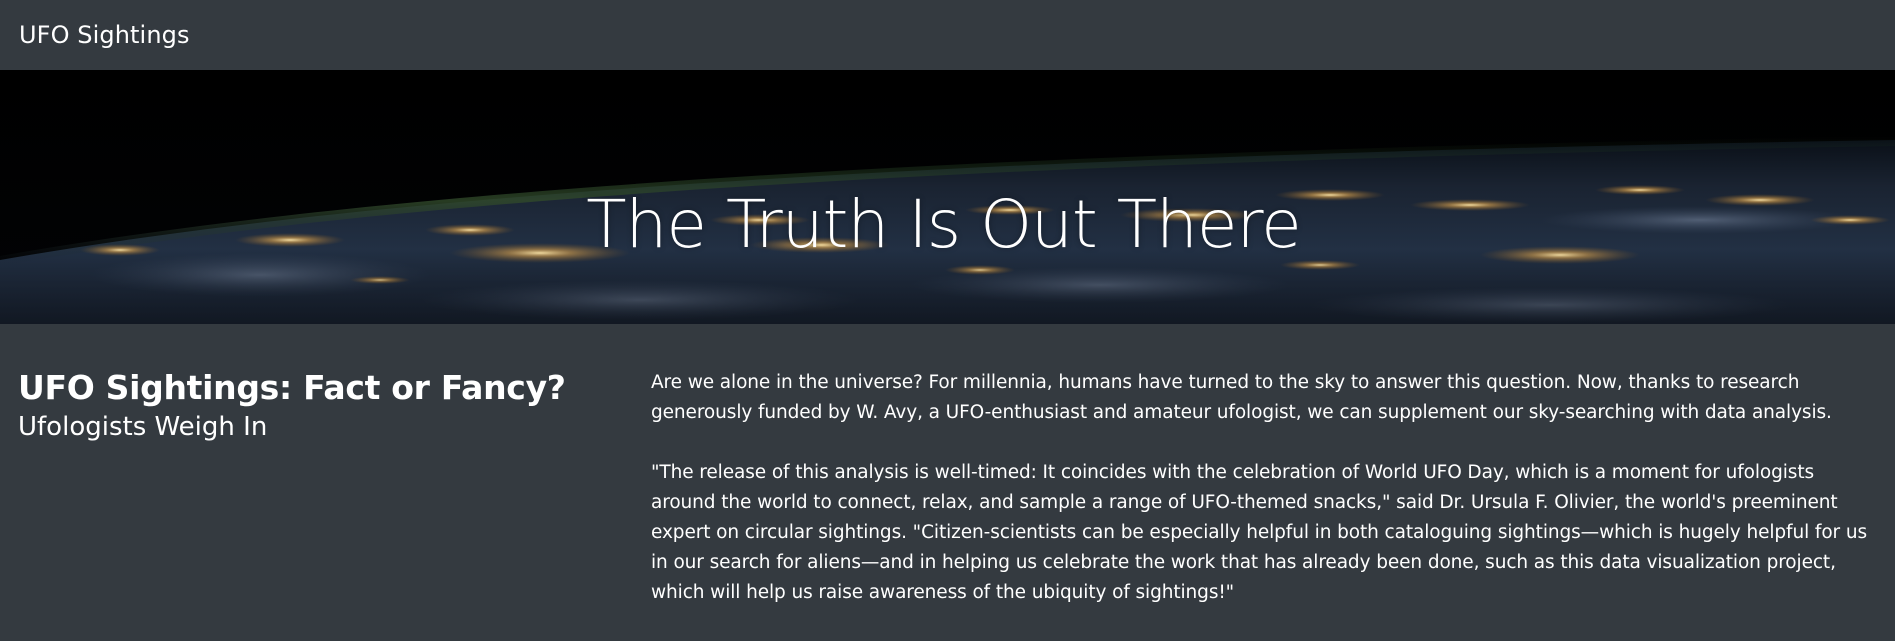 The height and width of the screenshot is (641, 1895). What do you see at coordinates (292, 387) in the screenshot?
I see `section-heading: UFO Sightings: Fact or Fancy?` at bounding box center [292, 387].